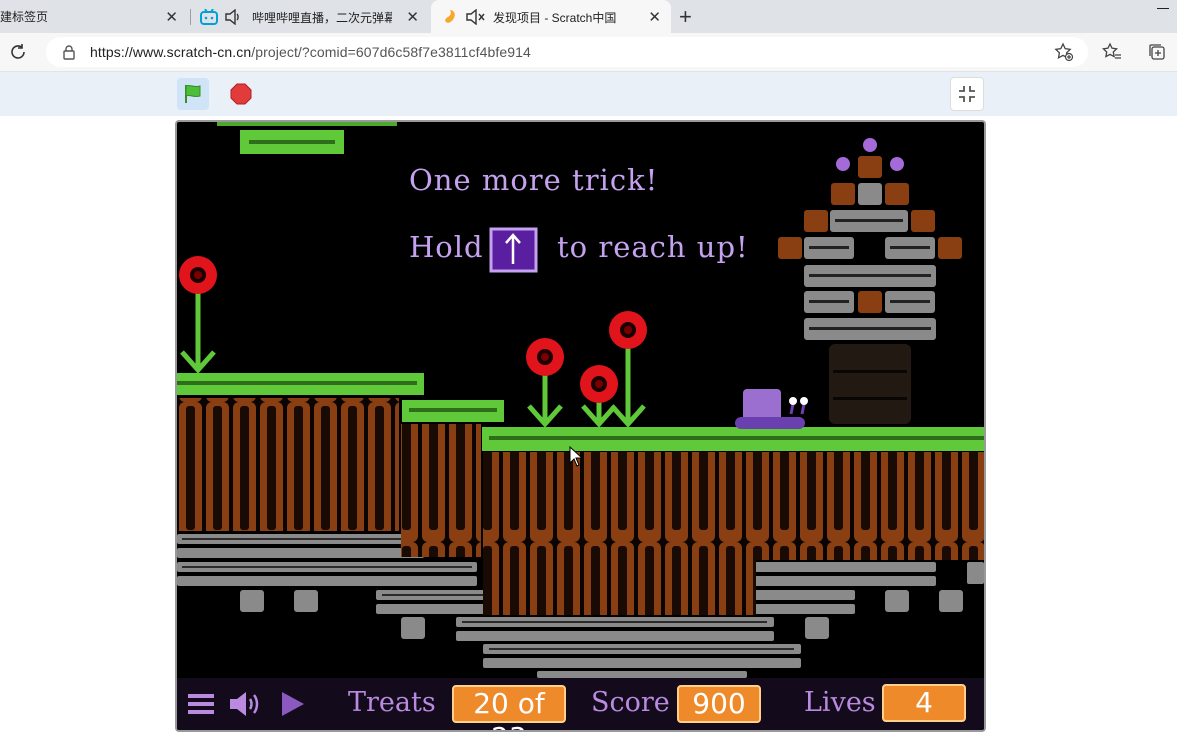 This screenshot has width=1177, height=736. What do you see at coordinates (246, 704) in the screenshot?
I see `sound-icon` at bounding box center [246, 704].